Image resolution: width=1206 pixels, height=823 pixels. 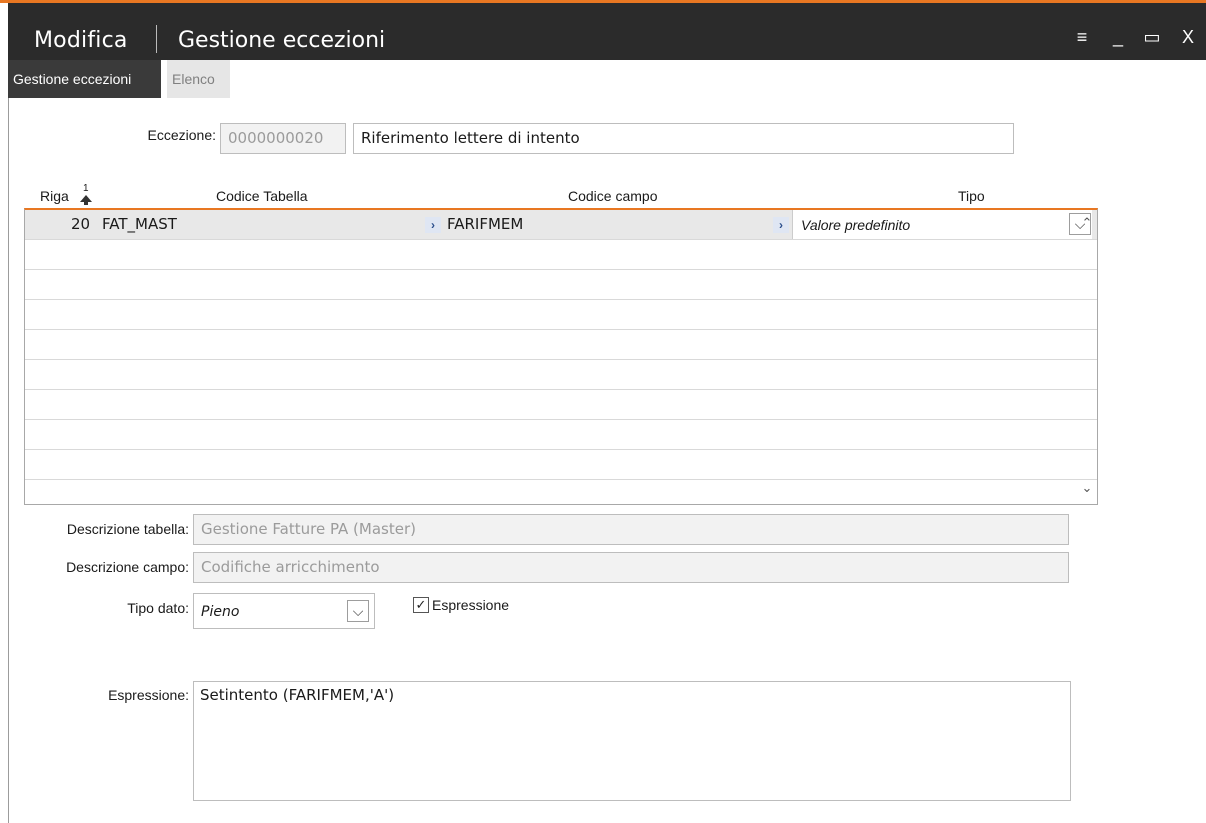 What do you see at coordinates (1118, 37) in the screenshot?
I see `minimize-icon: _` at bounding box center [1118, 37].